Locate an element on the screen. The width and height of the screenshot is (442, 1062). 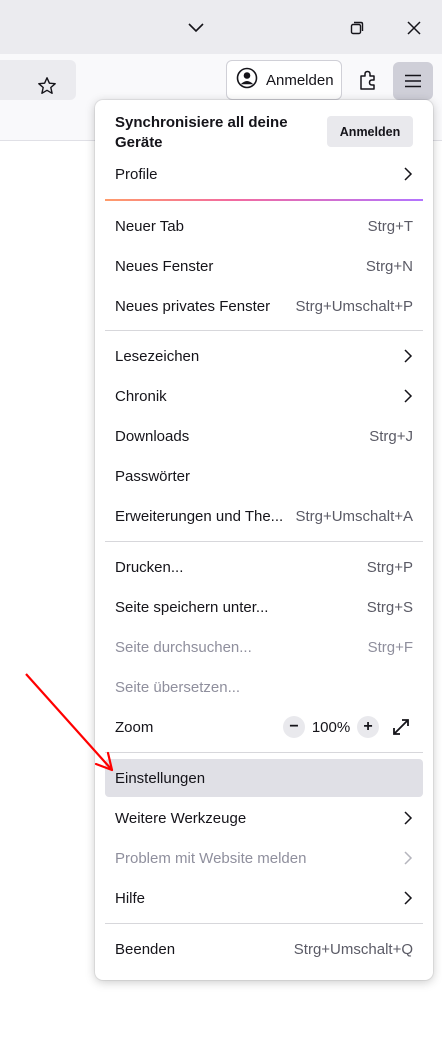
shortcut-label: Strg+Umschalt+A is located at coordinates (354, 516).